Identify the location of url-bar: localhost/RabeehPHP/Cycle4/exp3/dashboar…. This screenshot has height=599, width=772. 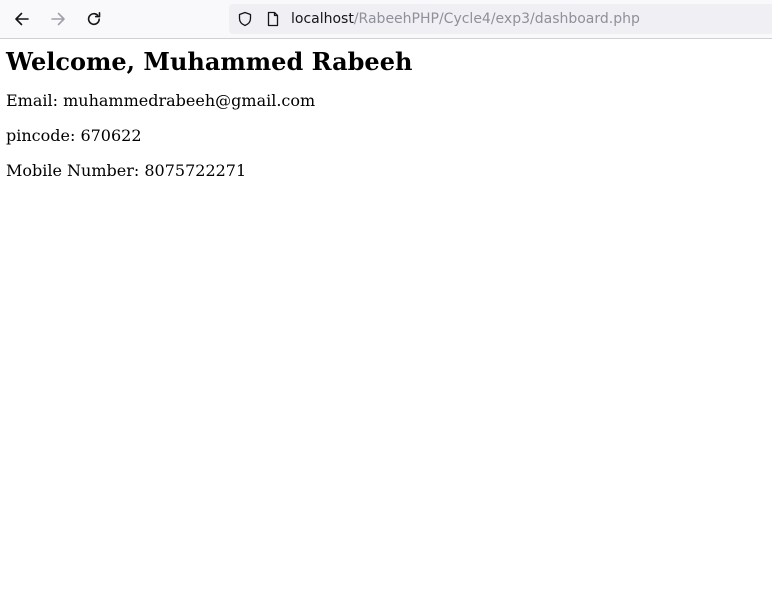
(500, 19).